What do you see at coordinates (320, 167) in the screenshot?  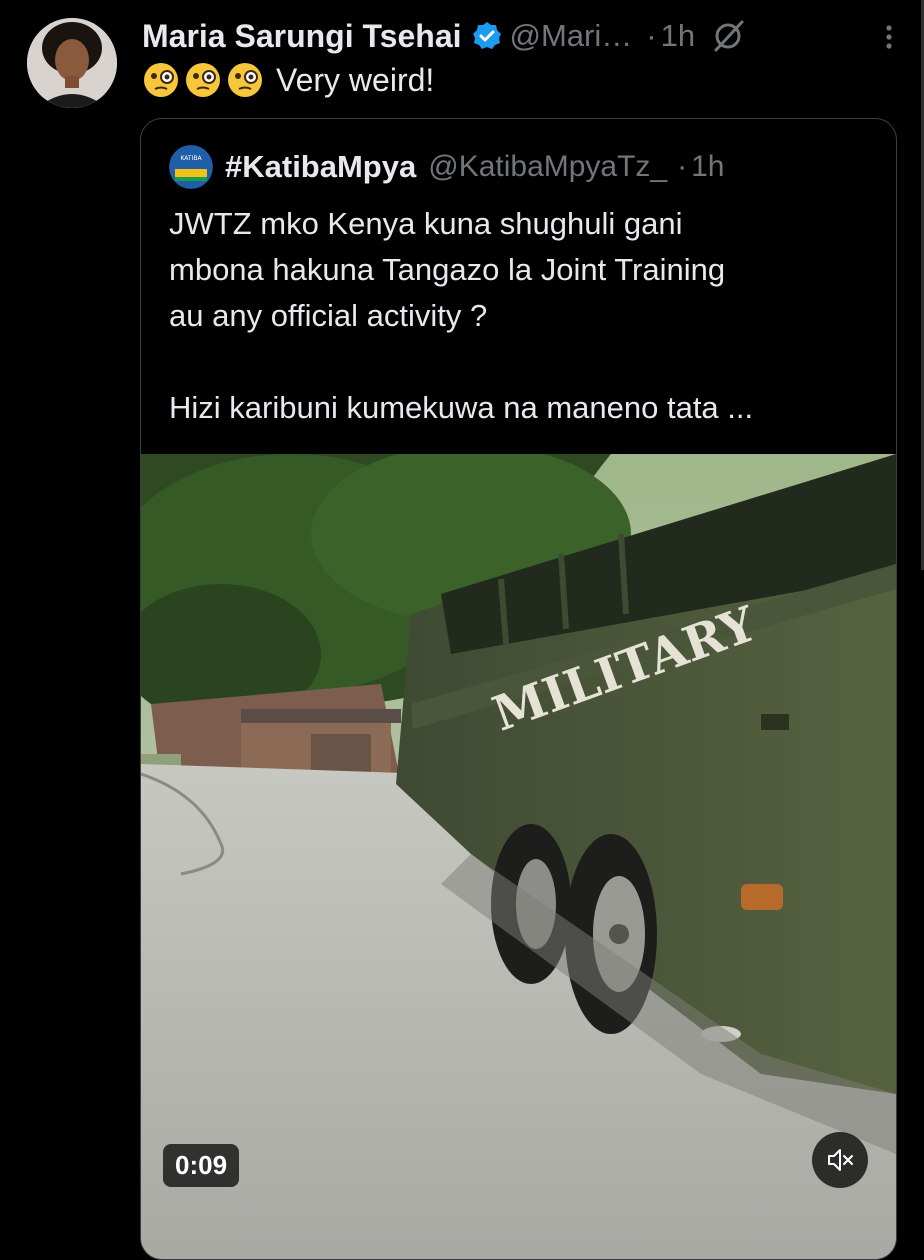 I see `quoted-author-display-name: #KatibaMpya` at bounding box center [320, 167].